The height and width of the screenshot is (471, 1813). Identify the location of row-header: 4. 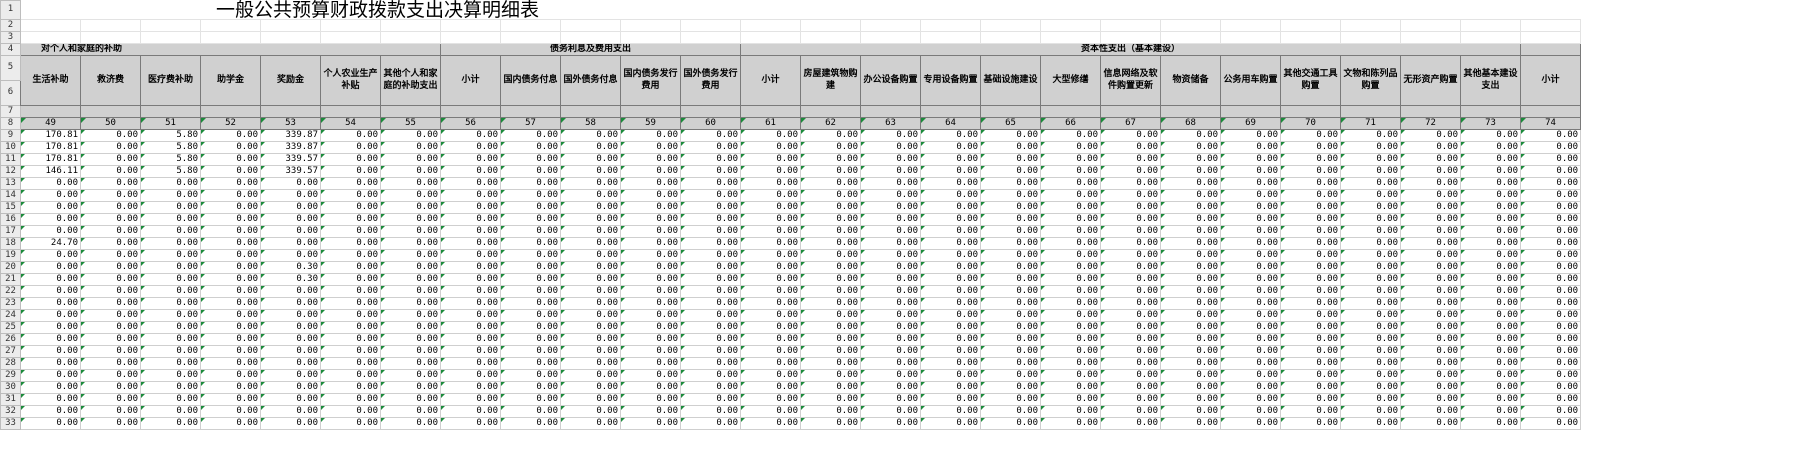
(10, 49).